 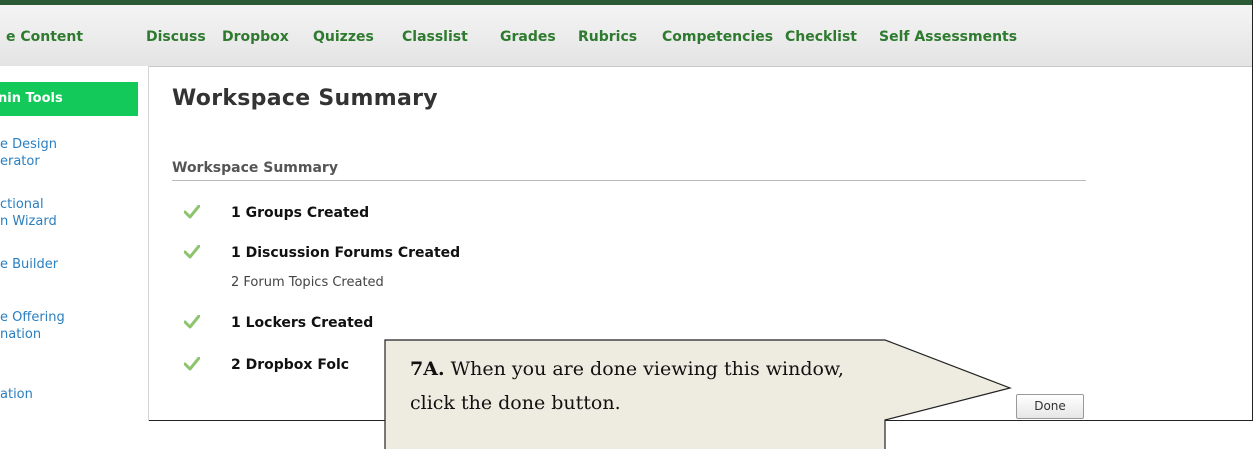 I want to click on callout-step-label: 7A., so click(x=427, y=369).